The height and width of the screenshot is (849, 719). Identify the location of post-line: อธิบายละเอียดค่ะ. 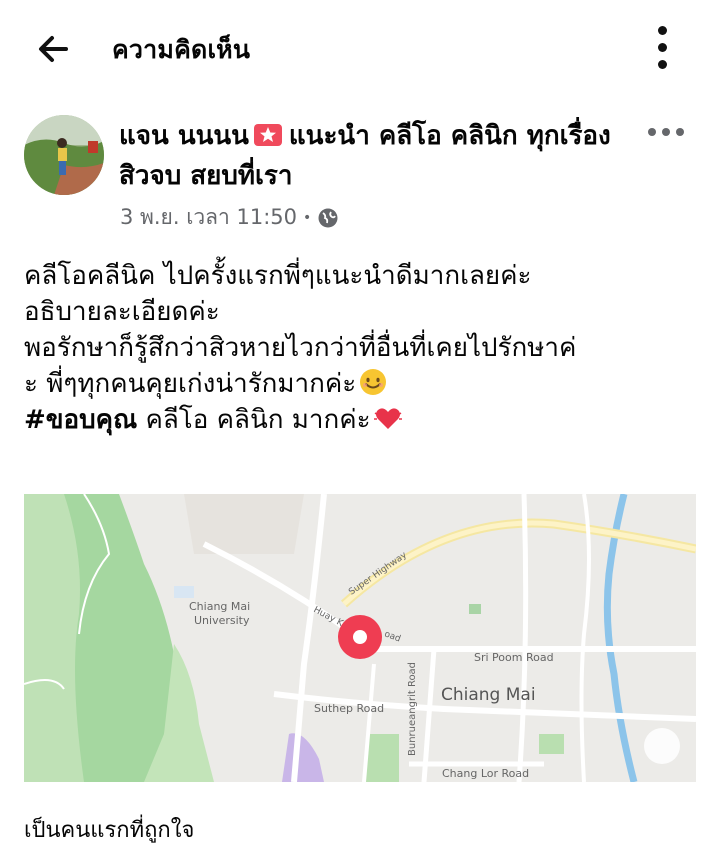
(122, 312).